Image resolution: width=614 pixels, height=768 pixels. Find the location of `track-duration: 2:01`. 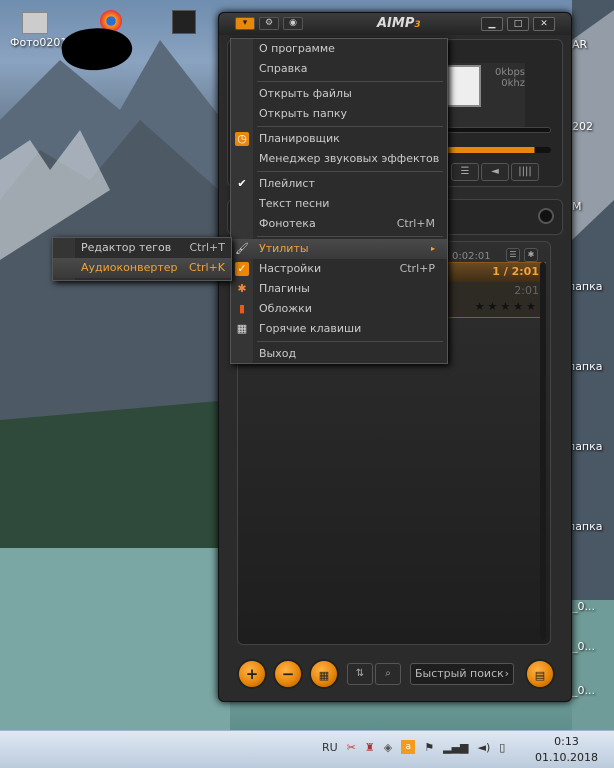

track-duration: 2:01 is located at coordinates (526, 290).